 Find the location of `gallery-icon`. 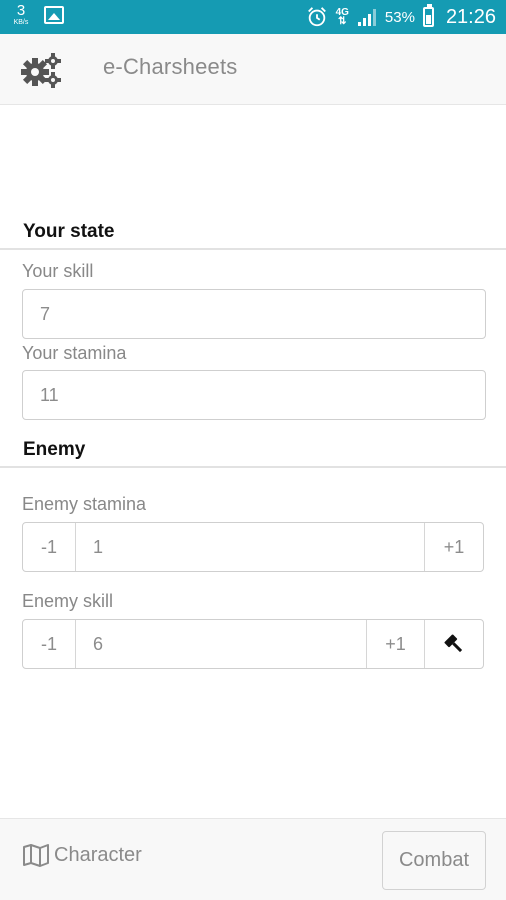

gallery-icon is located at coordinates (54, 15).